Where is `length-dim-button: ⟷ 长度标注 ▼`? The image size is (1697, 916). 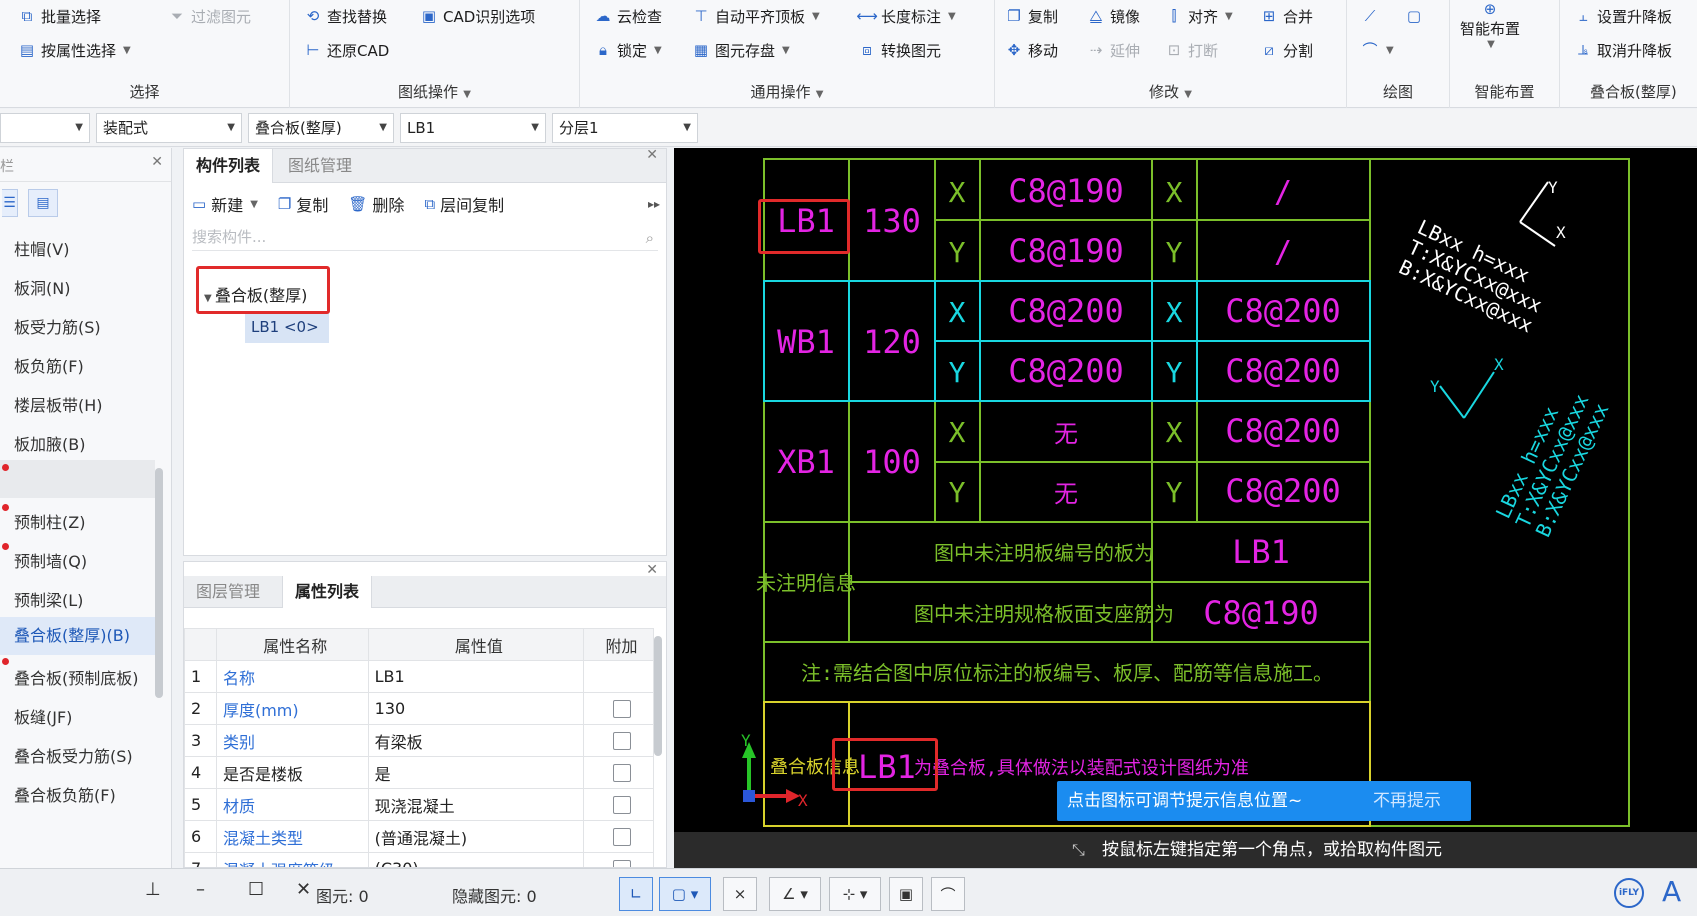 length-dim-button: ⟷ 长度标注 ▼ is located at coordinates (905, 16).